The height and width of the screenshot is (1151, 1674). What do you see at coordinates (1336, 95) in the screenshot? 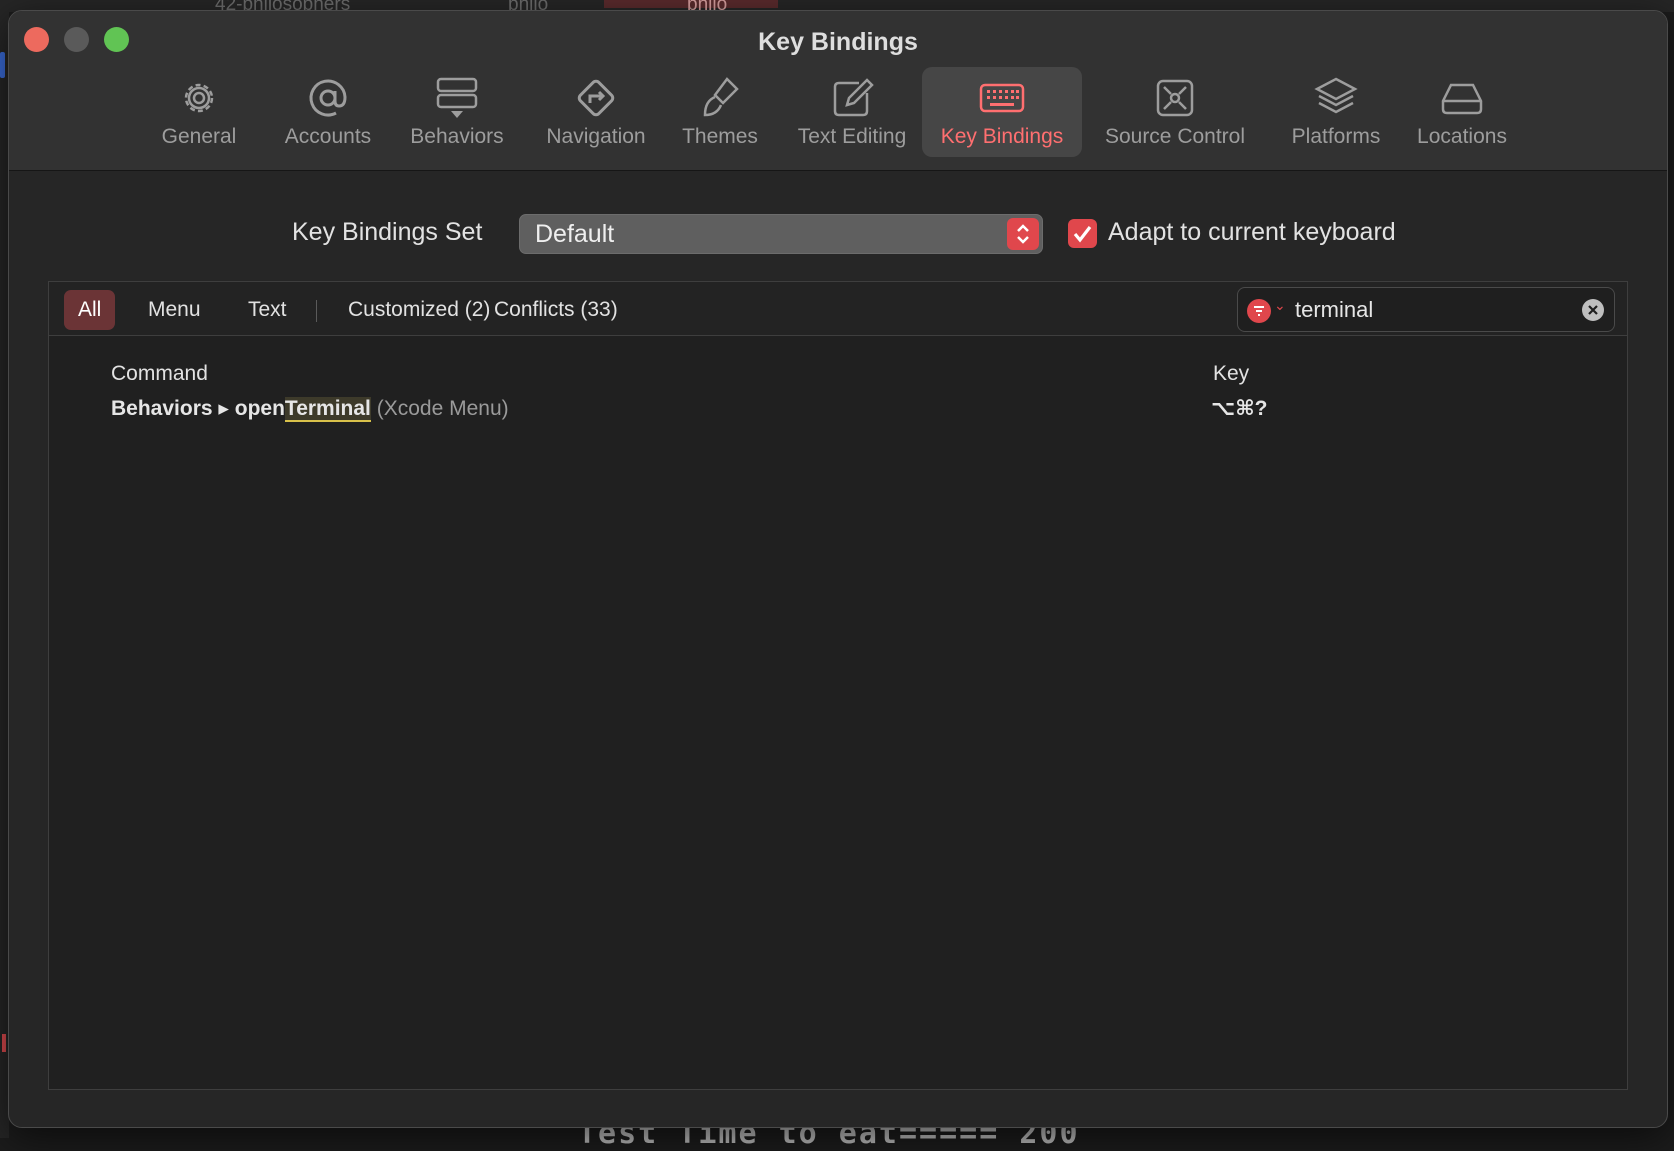
I see `stack-icon` at bounding box center [1336, 95].